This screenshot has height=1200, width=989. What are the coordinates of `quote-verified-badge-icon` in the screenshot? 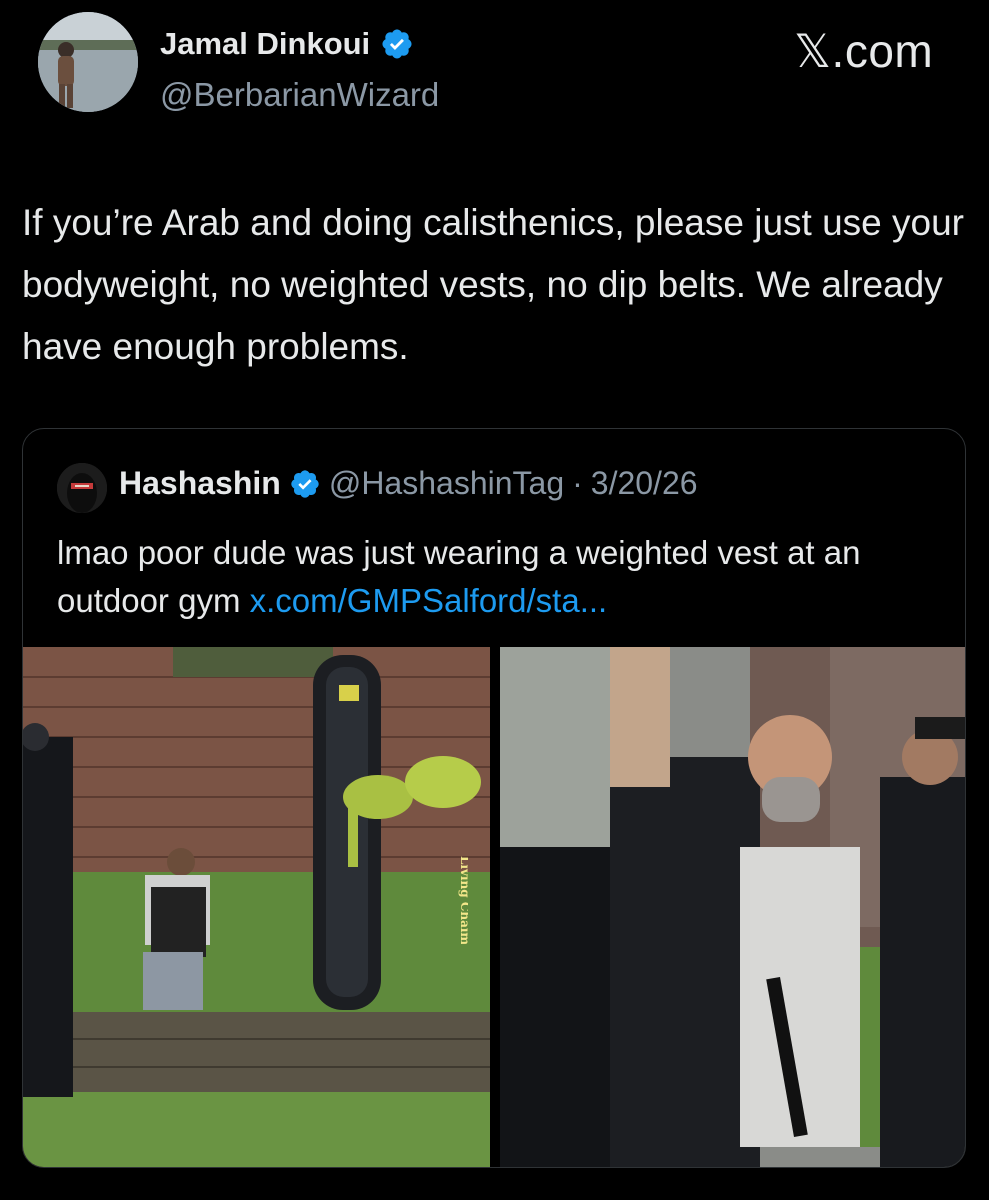 It's located at (305, 483).